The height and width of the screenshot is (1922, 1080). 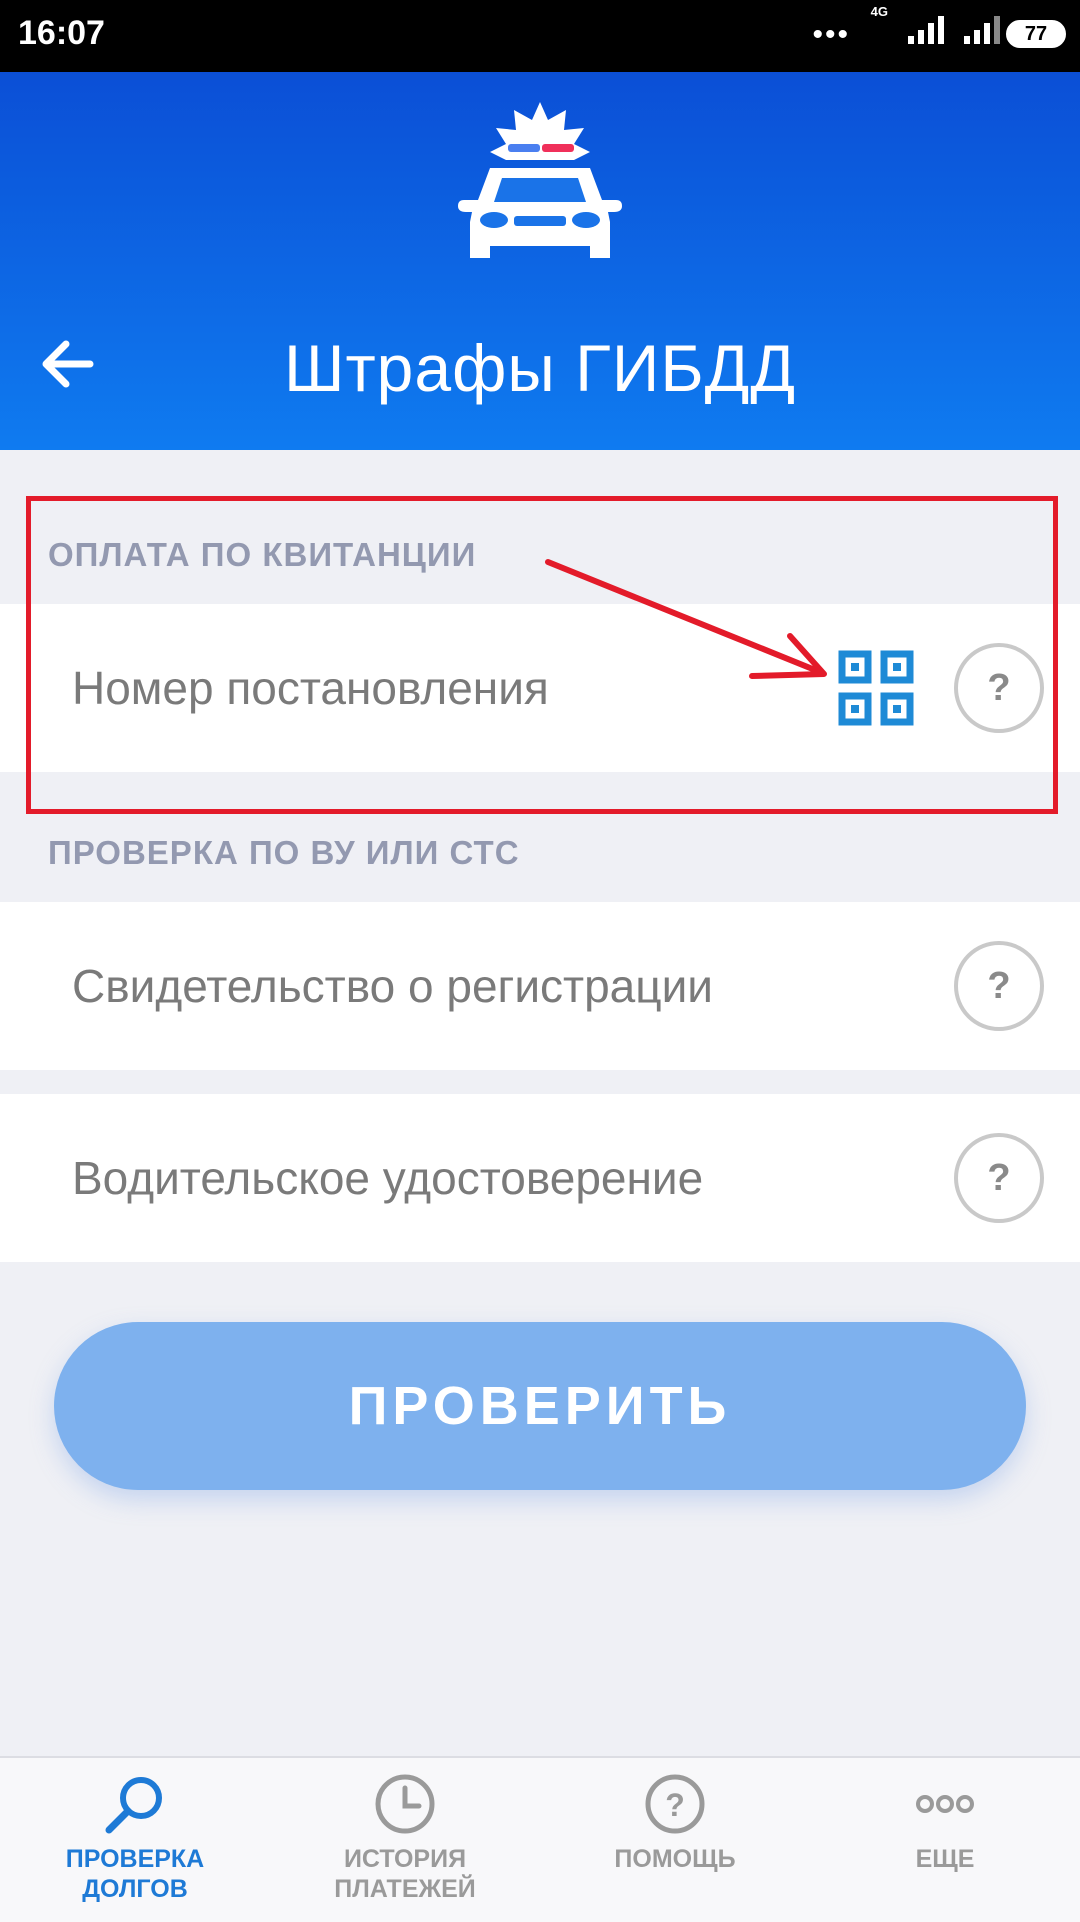 What do you see at coordinates (945, 1859) in the screenshot?
I see `nav-label-more: ЕЩЕ` at bounding box center [945, 1859].